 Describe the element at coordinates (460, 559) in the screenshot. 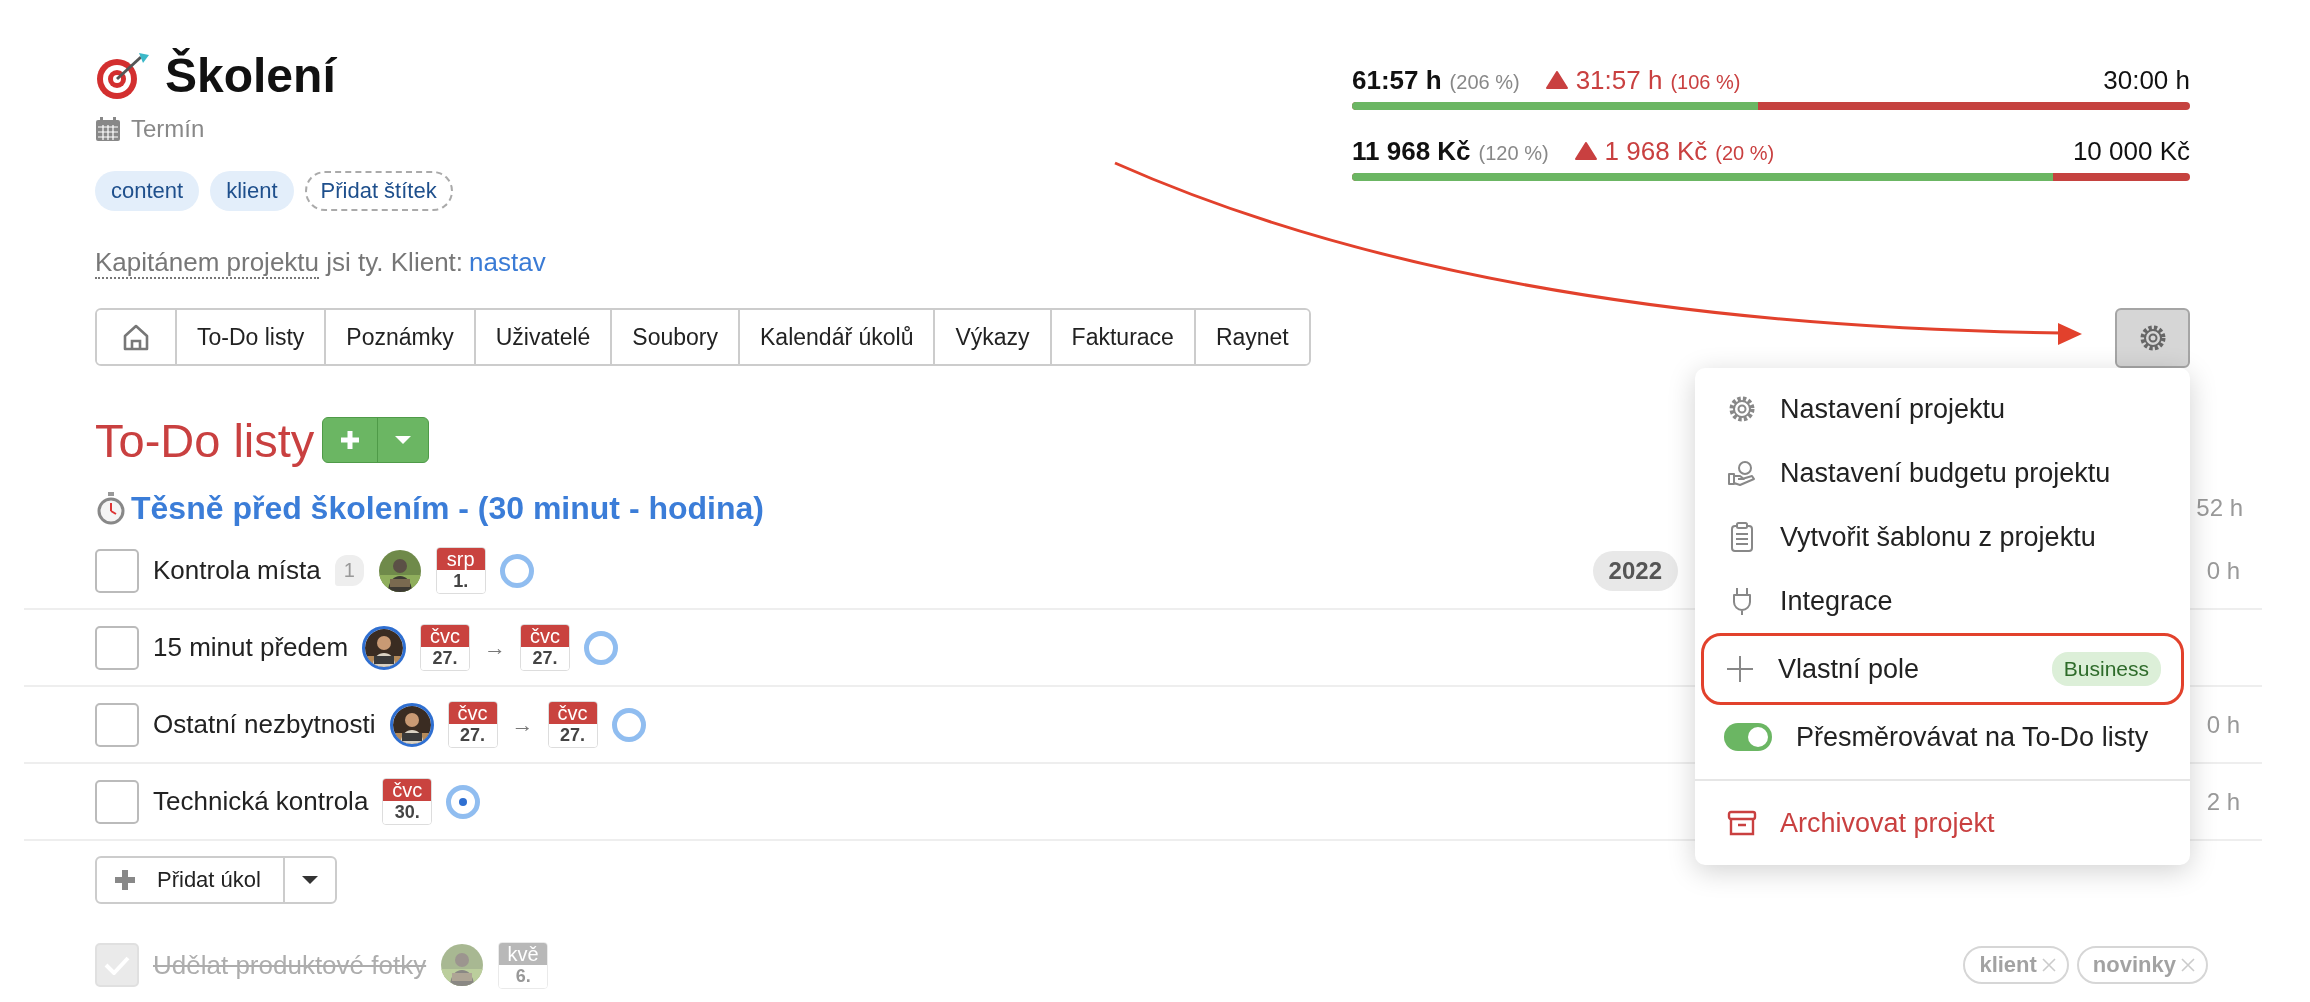

I see `date-month: srp` at that location.